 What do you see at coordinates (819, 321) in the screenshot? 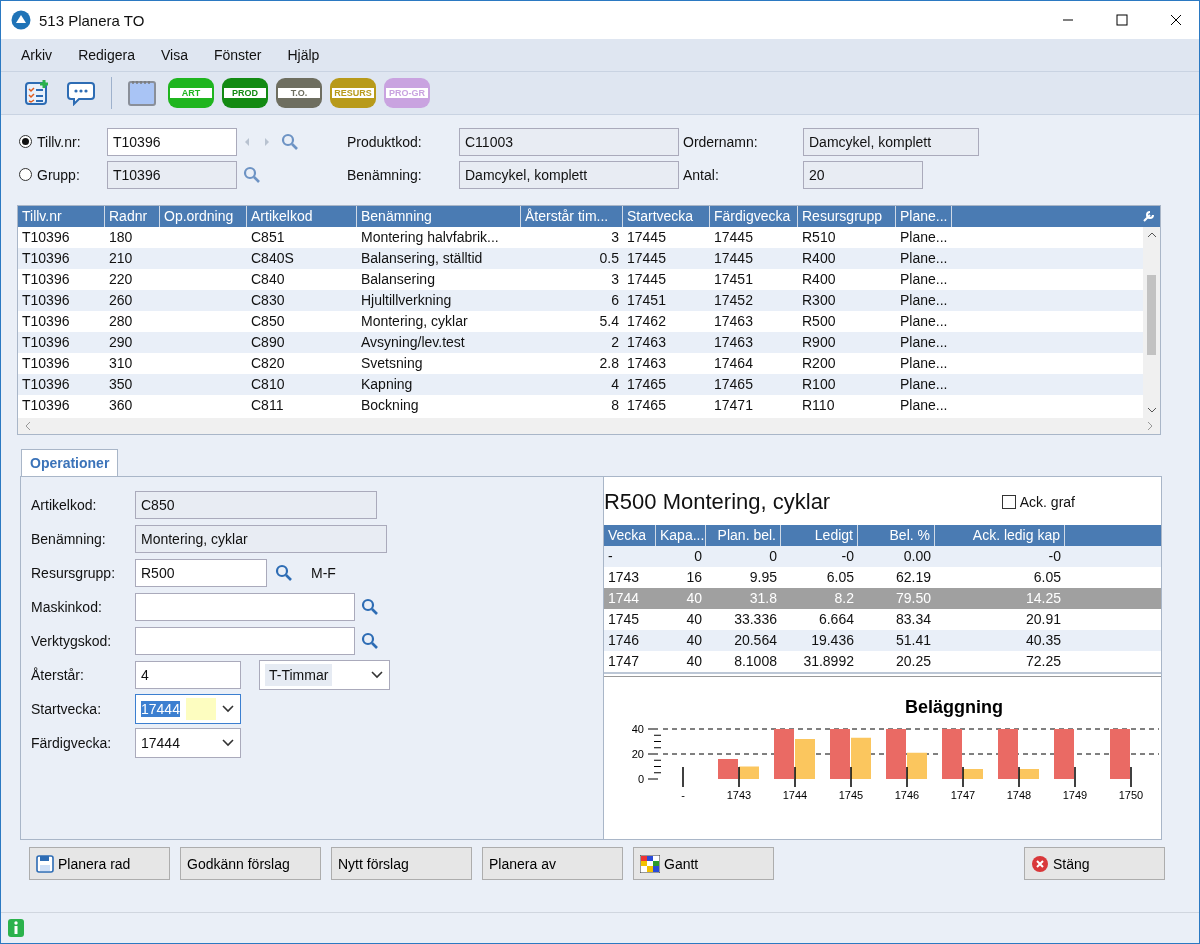
I see `table-cell-text: R500` at bounding box center [819, 321].